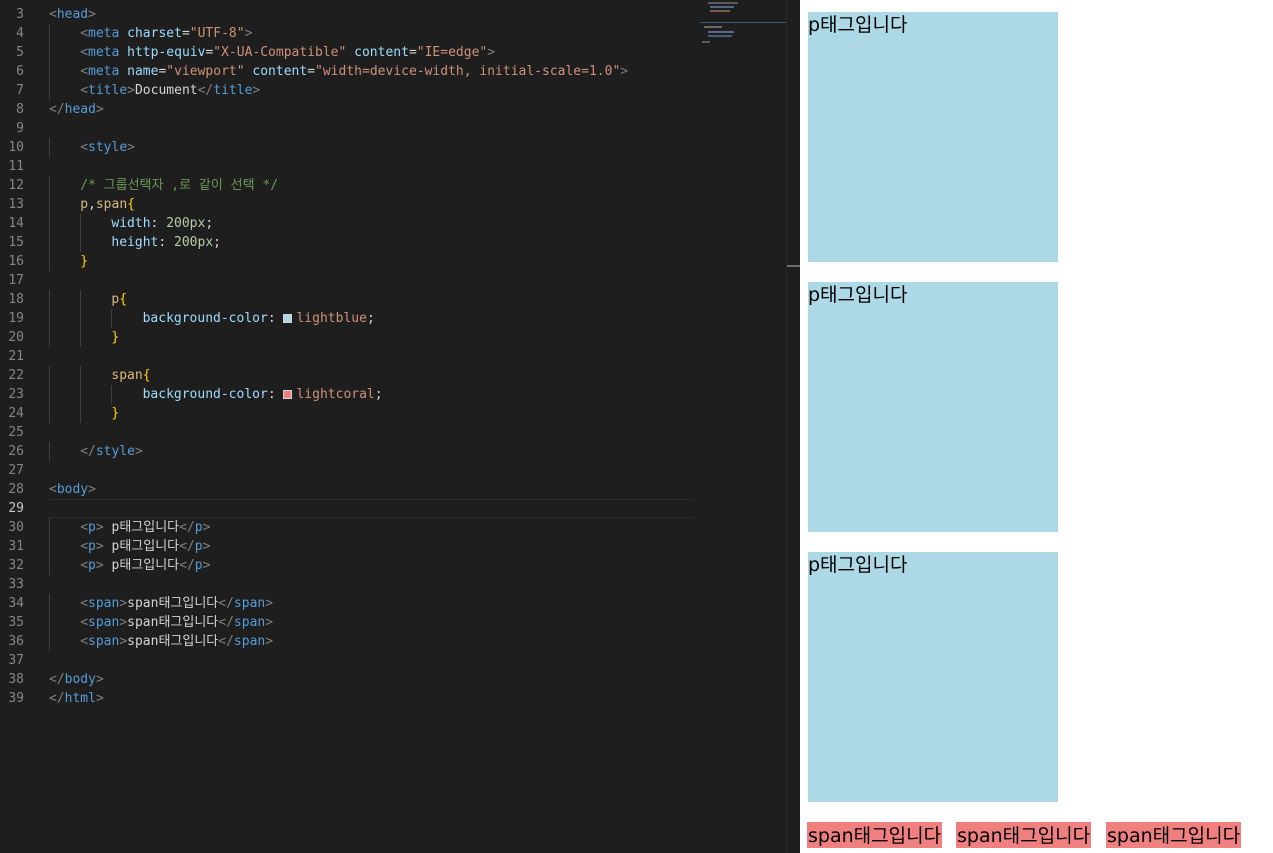 The image size is (1273, 853). What do you see at coordinates (743, 30) in the screenshot?
I see `minimap` at bounding box center [743, 30].